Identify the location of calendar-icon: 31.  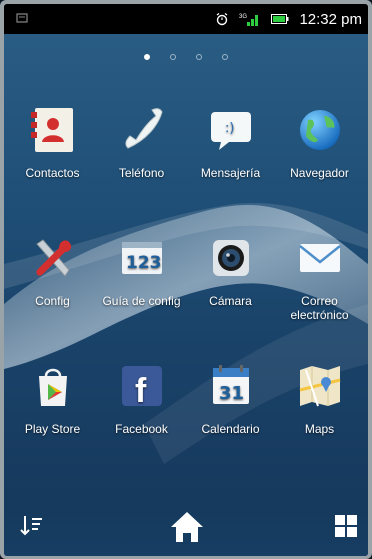
(231, 386).